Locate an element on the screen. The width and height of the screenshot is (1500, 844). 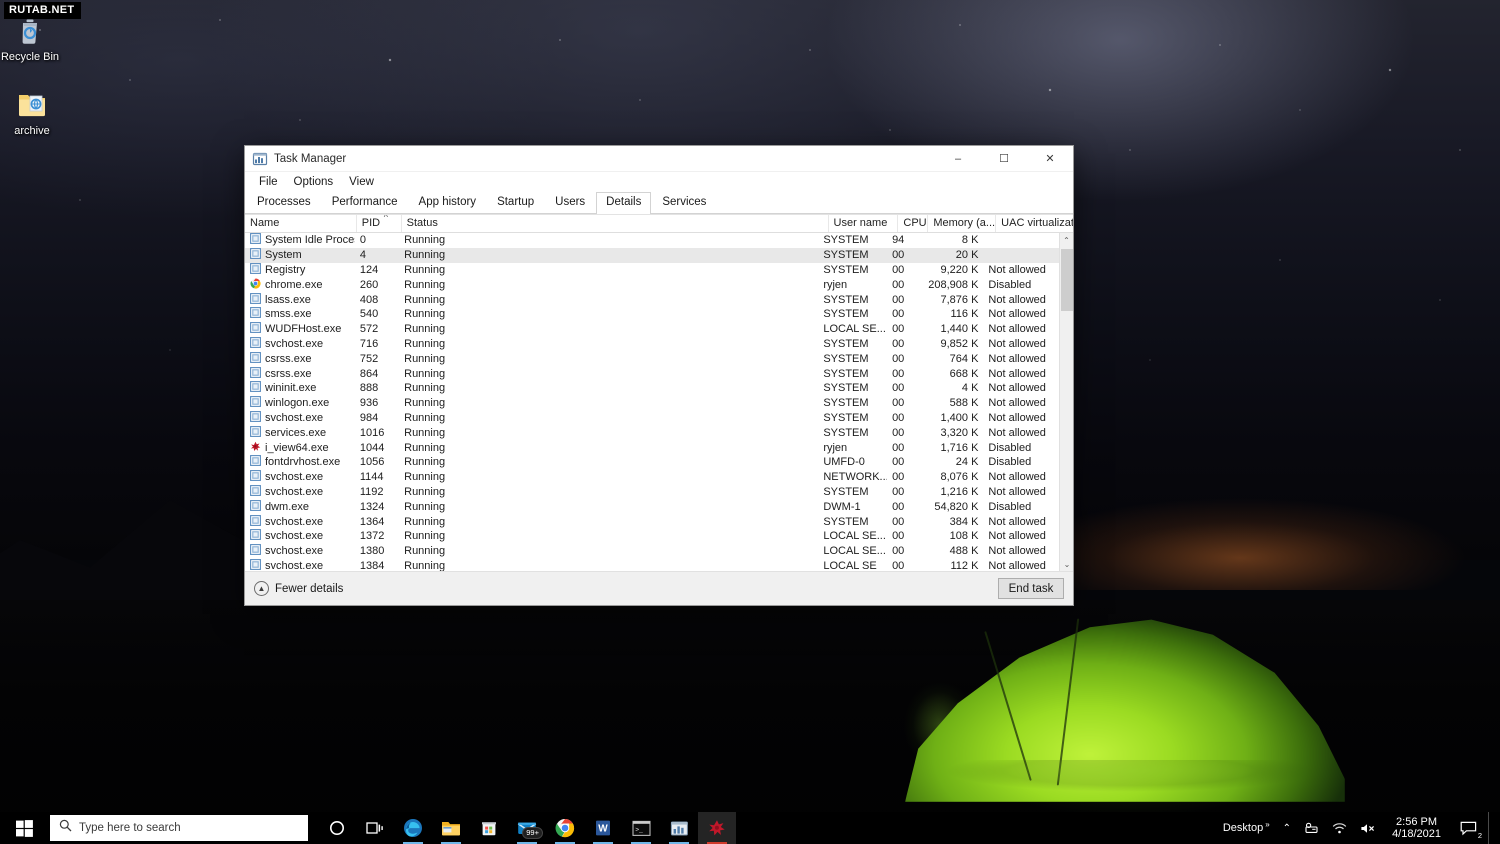
windows-start-icon is located at coordinates (24, 828).